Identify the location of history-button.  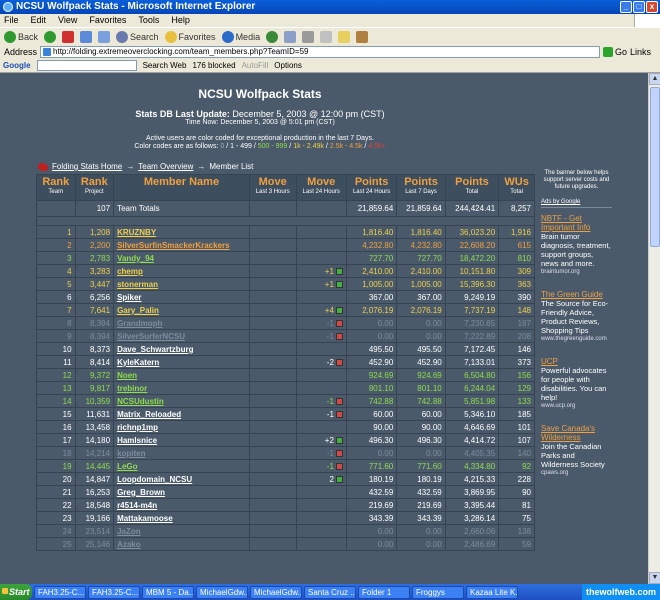
(272, 36).